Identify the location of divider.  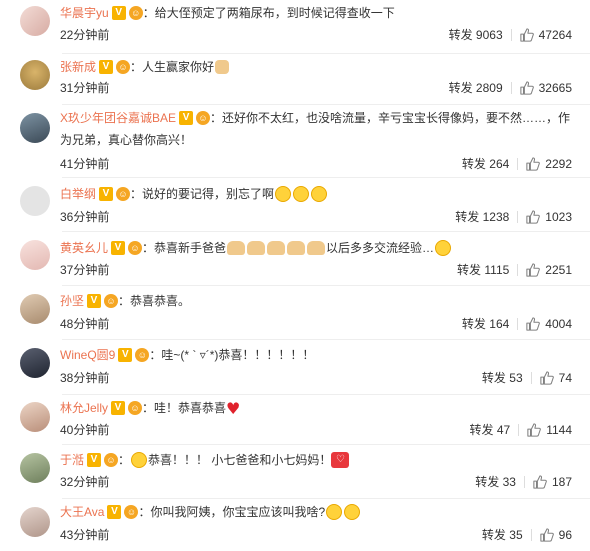
(531, 535).